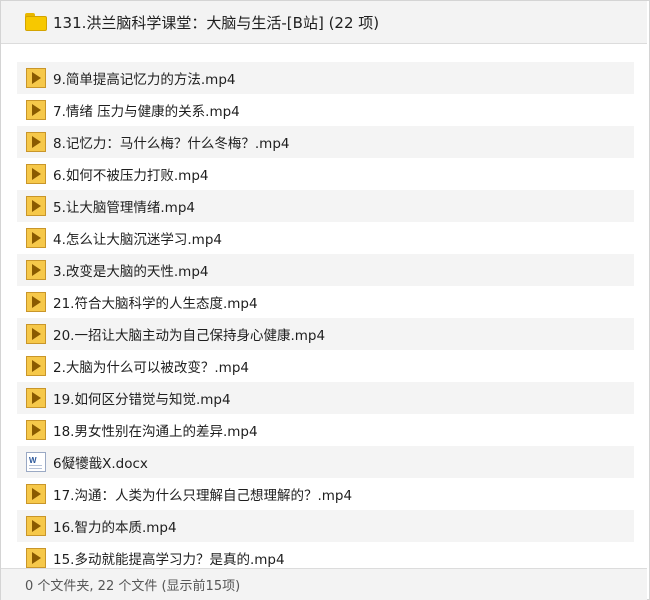 This screenshot has height=600, width=650. What do you see at coordinates (325, 174) in the screenshot?
I see `file-row: 6.如何不被压力打败.mp4` at bounding box center [325, 174].